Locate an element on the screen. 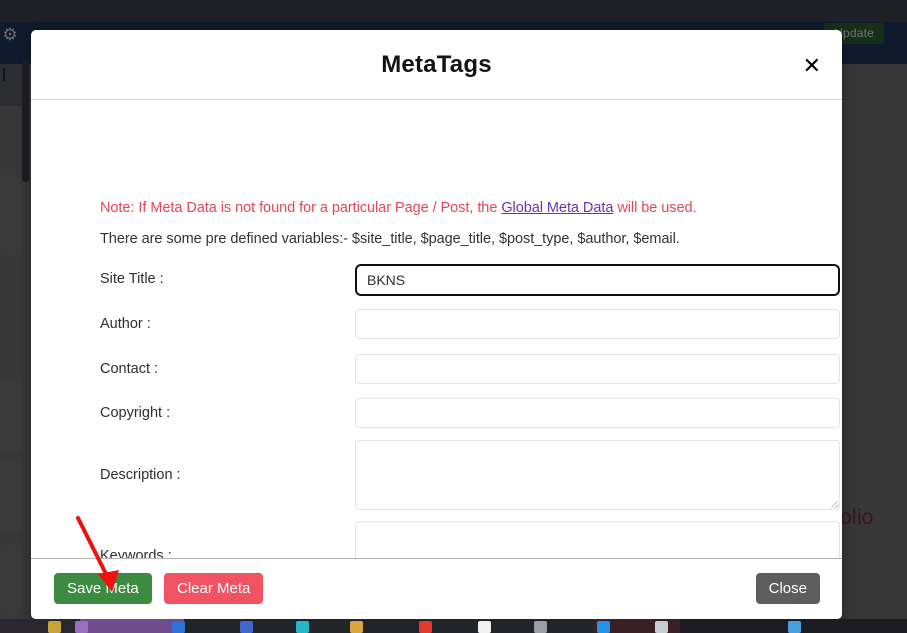  field-label-author: Author : is located at coordinates (125, 324).